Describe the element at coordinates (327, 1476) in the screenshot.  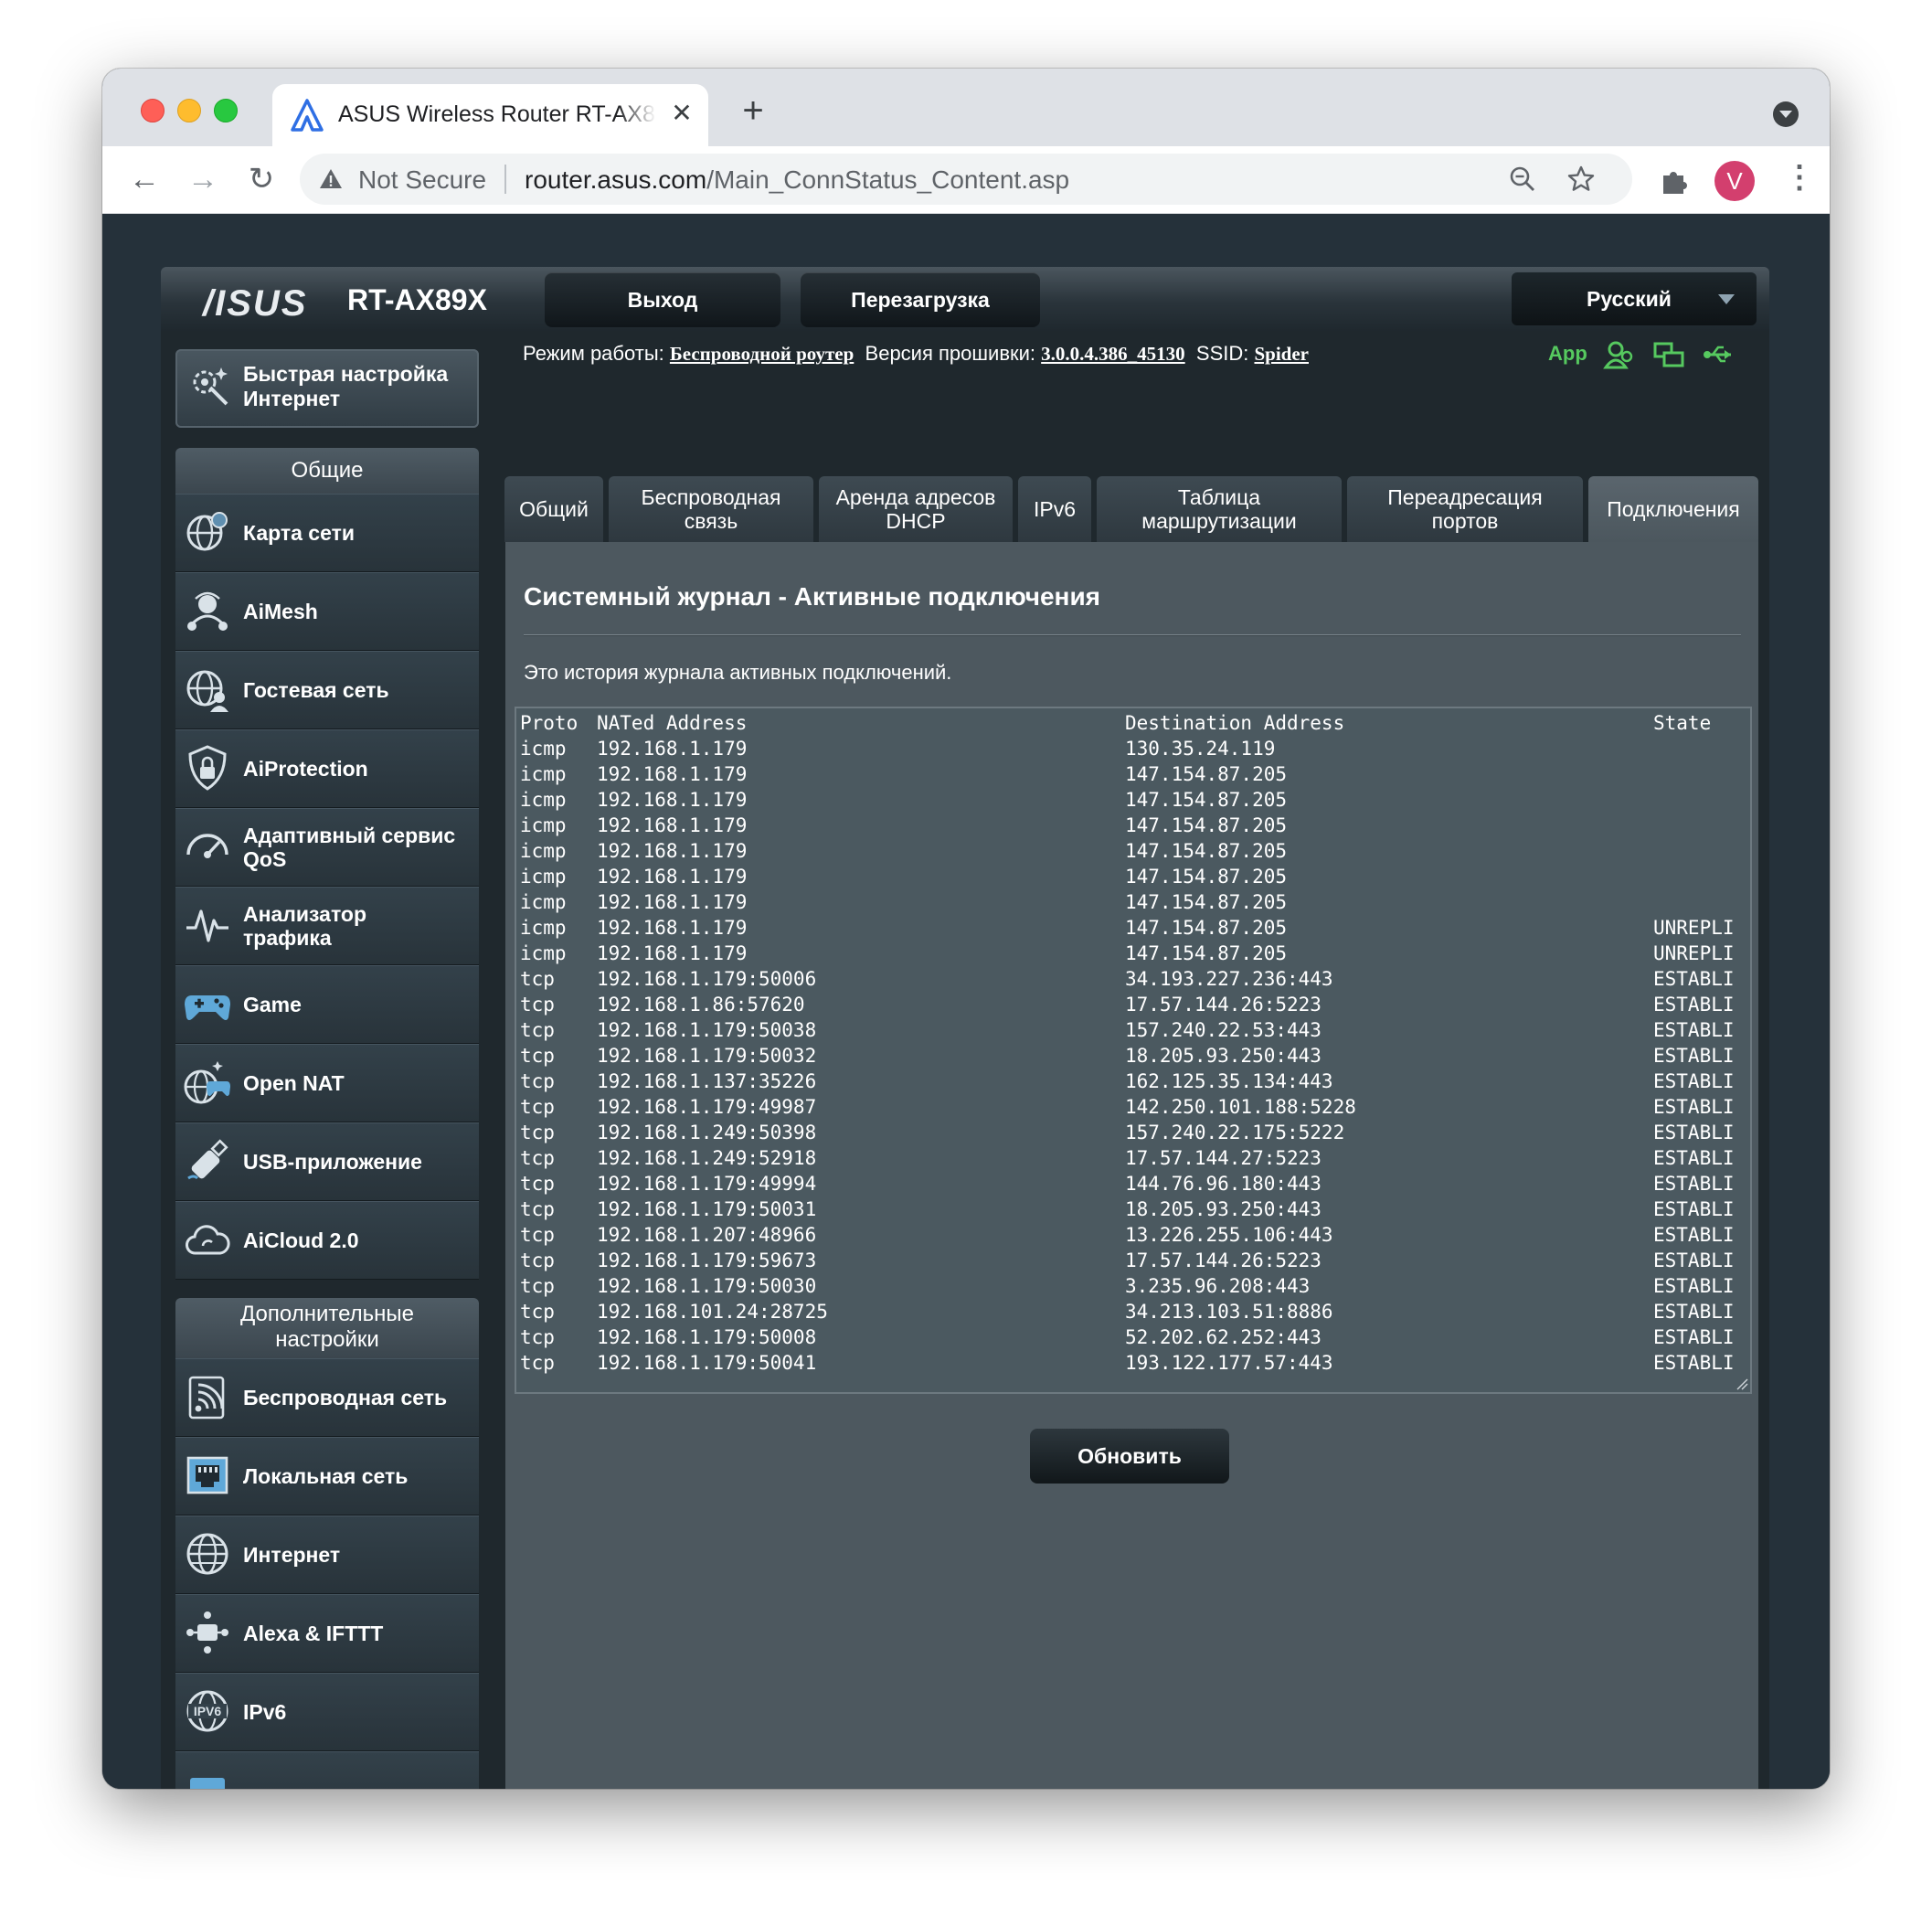
I see `sidebar-item-lan: Локальная сеть` at that location.